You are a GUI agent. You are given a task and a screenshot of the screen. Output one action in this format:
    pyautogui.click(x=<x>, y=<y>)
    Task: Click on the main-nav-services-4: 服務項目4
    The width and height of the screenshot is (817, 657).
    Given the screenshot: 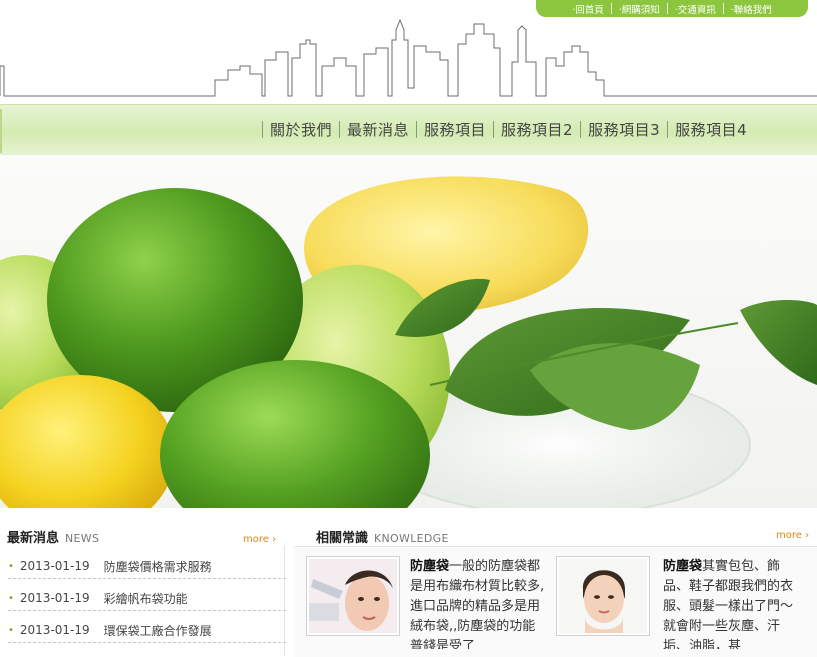 What is the action you would take?
    pyautogui.click(x=711, y=129)
    